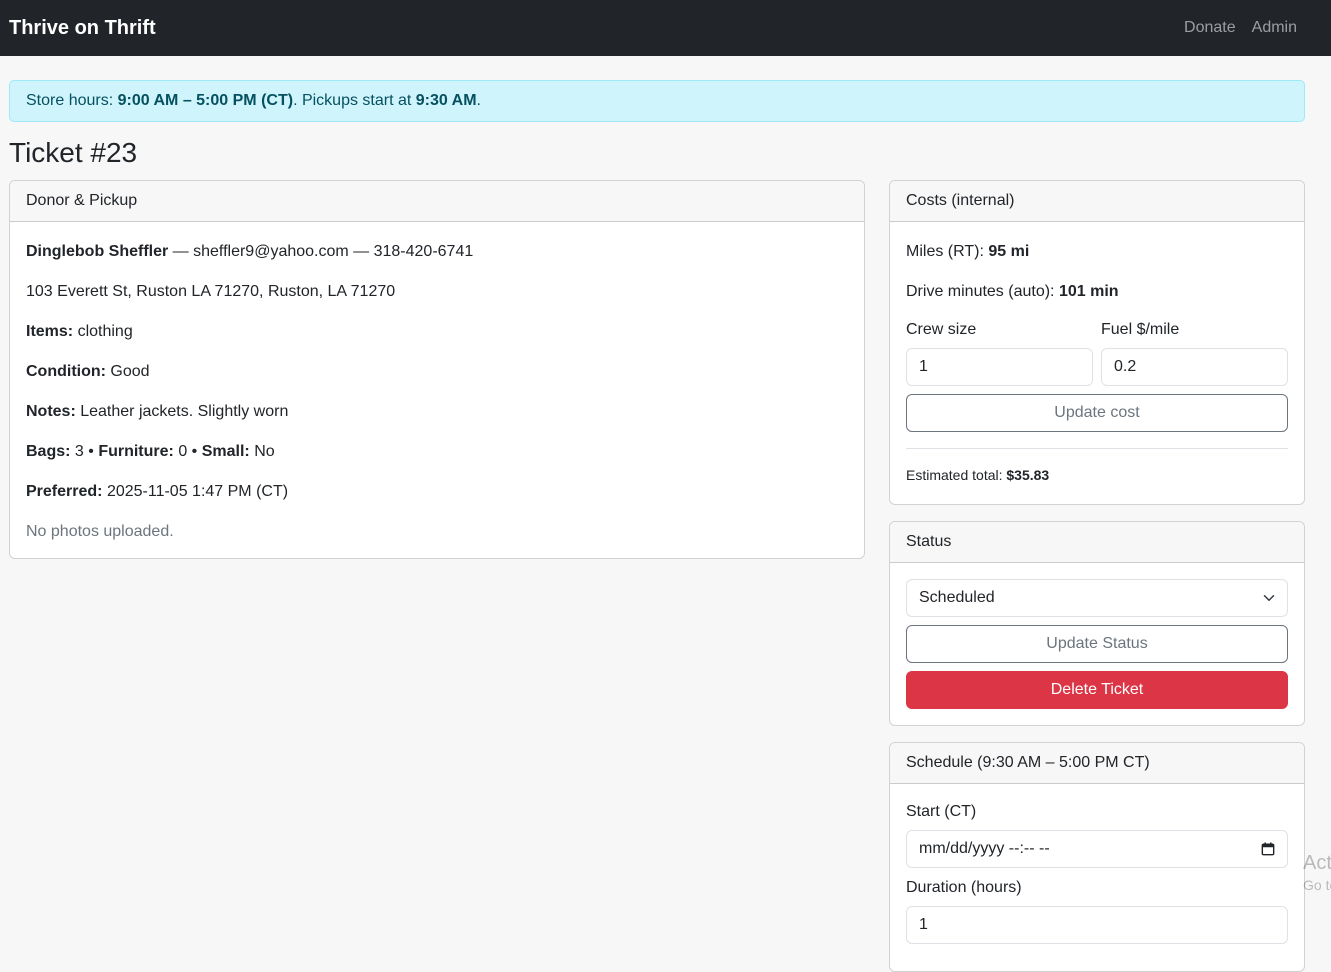 The height and width of the screenshot is (972, 1331). I want to click on calendar-icon, so click(1268, 849).